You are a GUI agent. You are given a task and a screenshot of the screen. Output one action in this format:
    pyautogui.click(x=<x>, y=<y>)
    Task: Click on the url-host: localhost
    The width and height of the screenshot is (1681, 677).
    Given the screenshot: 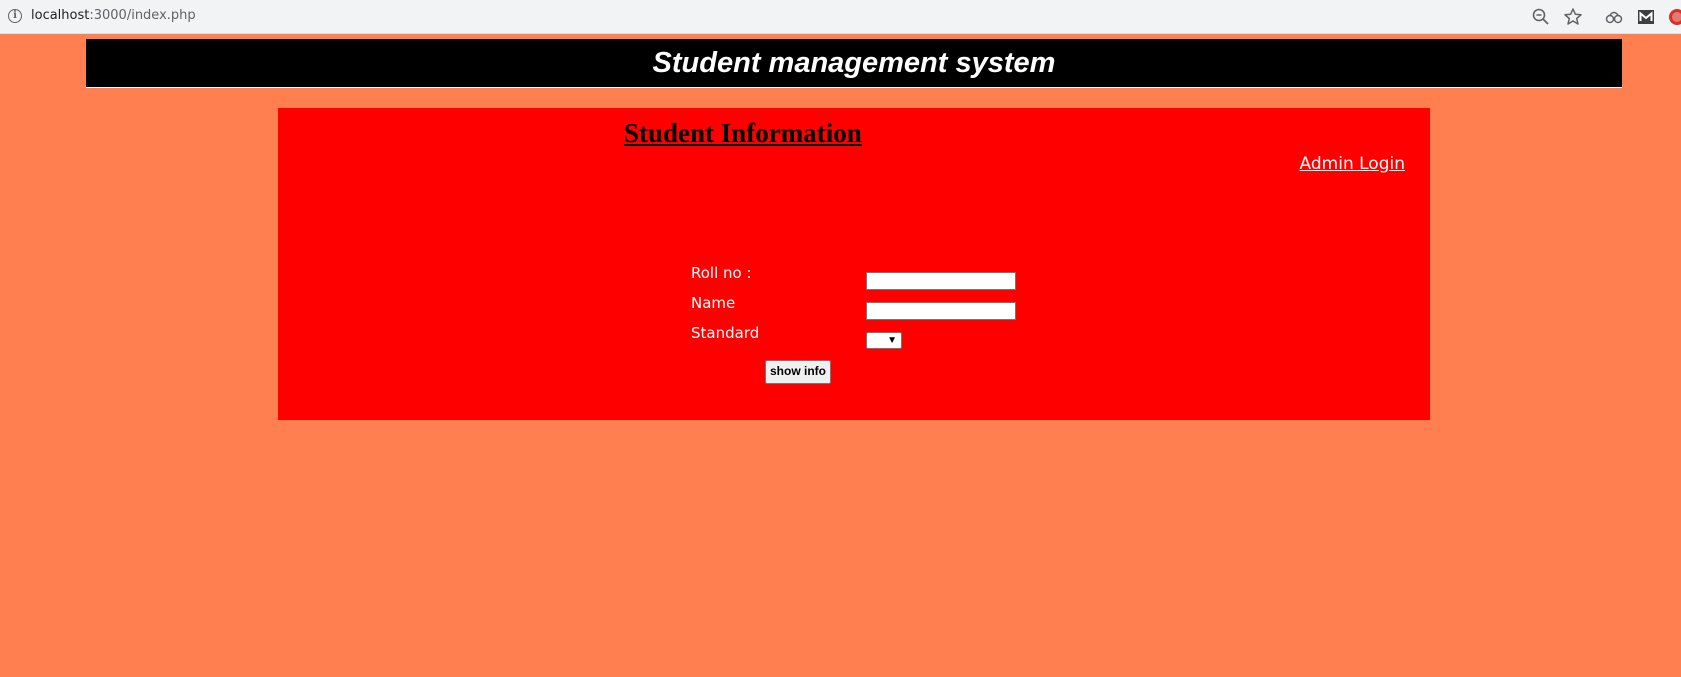 What is the action you would take?
    pyautogui.click(x=60, y=15)
    